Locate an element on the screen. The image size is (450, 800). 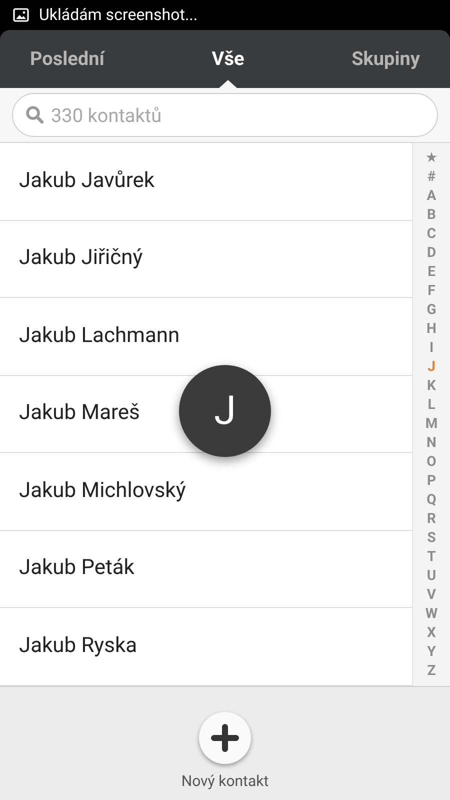
index-letter: S is located at coordinates (431, 538).